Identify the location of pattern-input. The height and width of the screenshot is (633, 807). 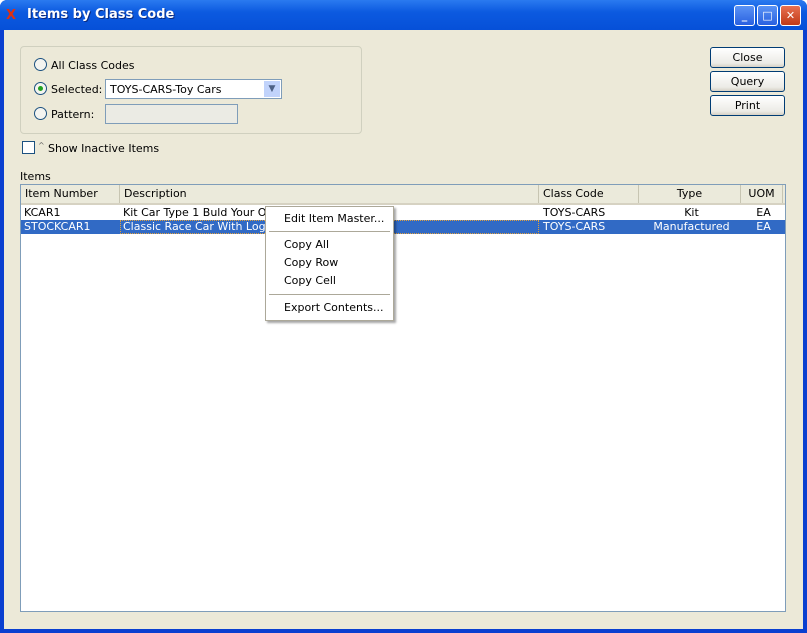
(171, 114).